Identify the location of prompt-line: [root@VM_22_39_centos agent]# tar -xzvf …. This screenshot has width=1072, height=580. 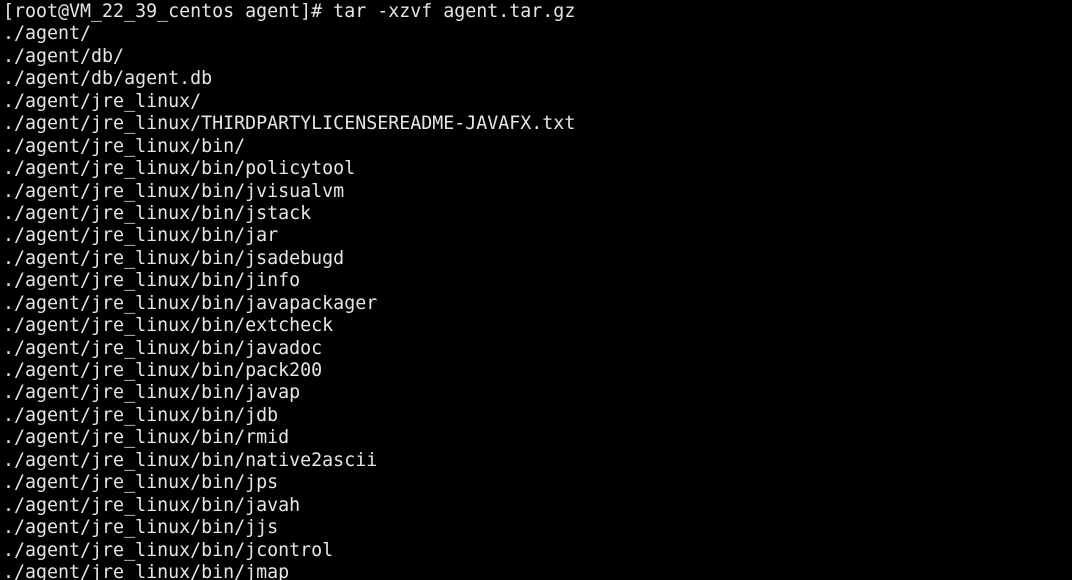
(289, 11).